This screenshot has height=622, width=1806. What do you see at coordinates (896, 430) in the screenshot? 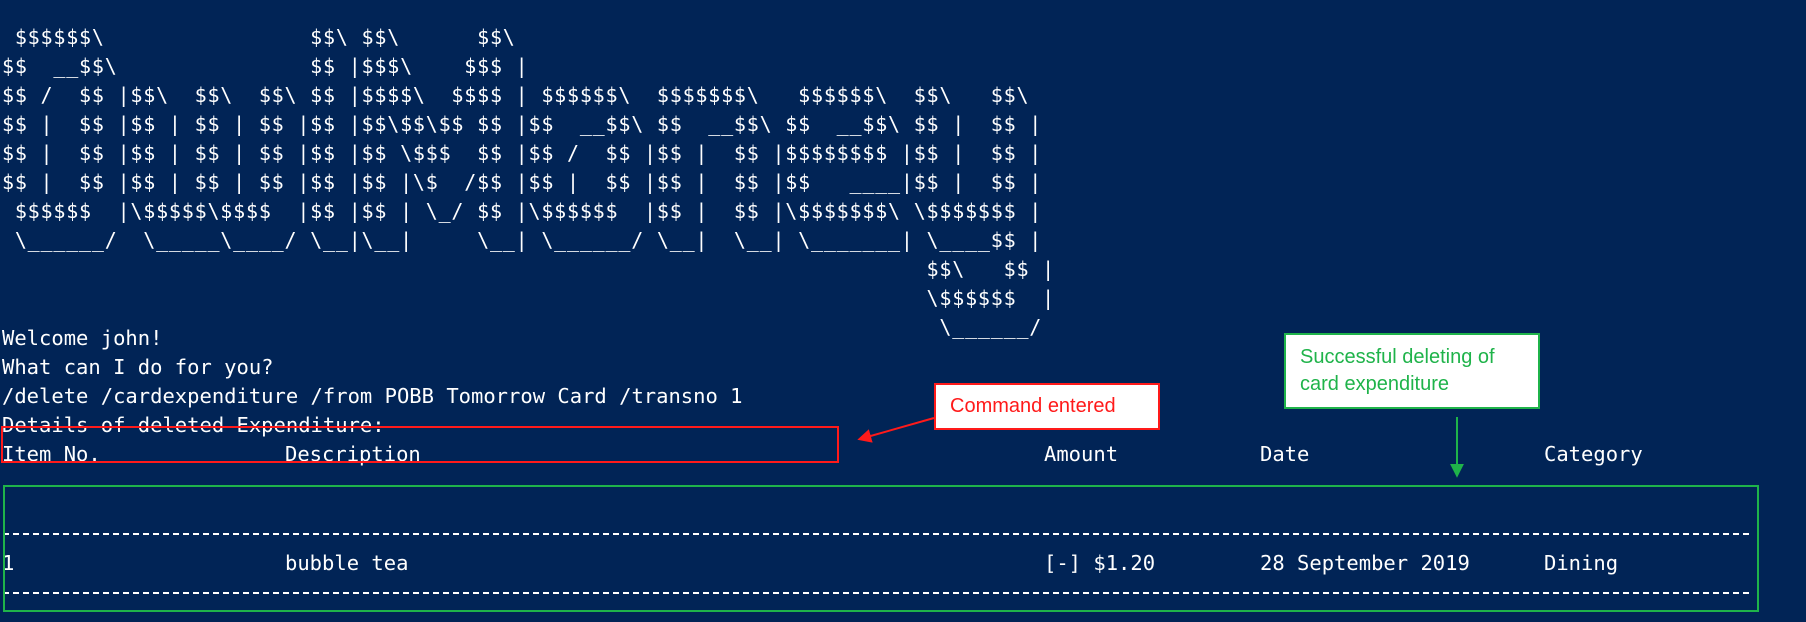
I see `command-arrow` at bounding box center [896, 430].